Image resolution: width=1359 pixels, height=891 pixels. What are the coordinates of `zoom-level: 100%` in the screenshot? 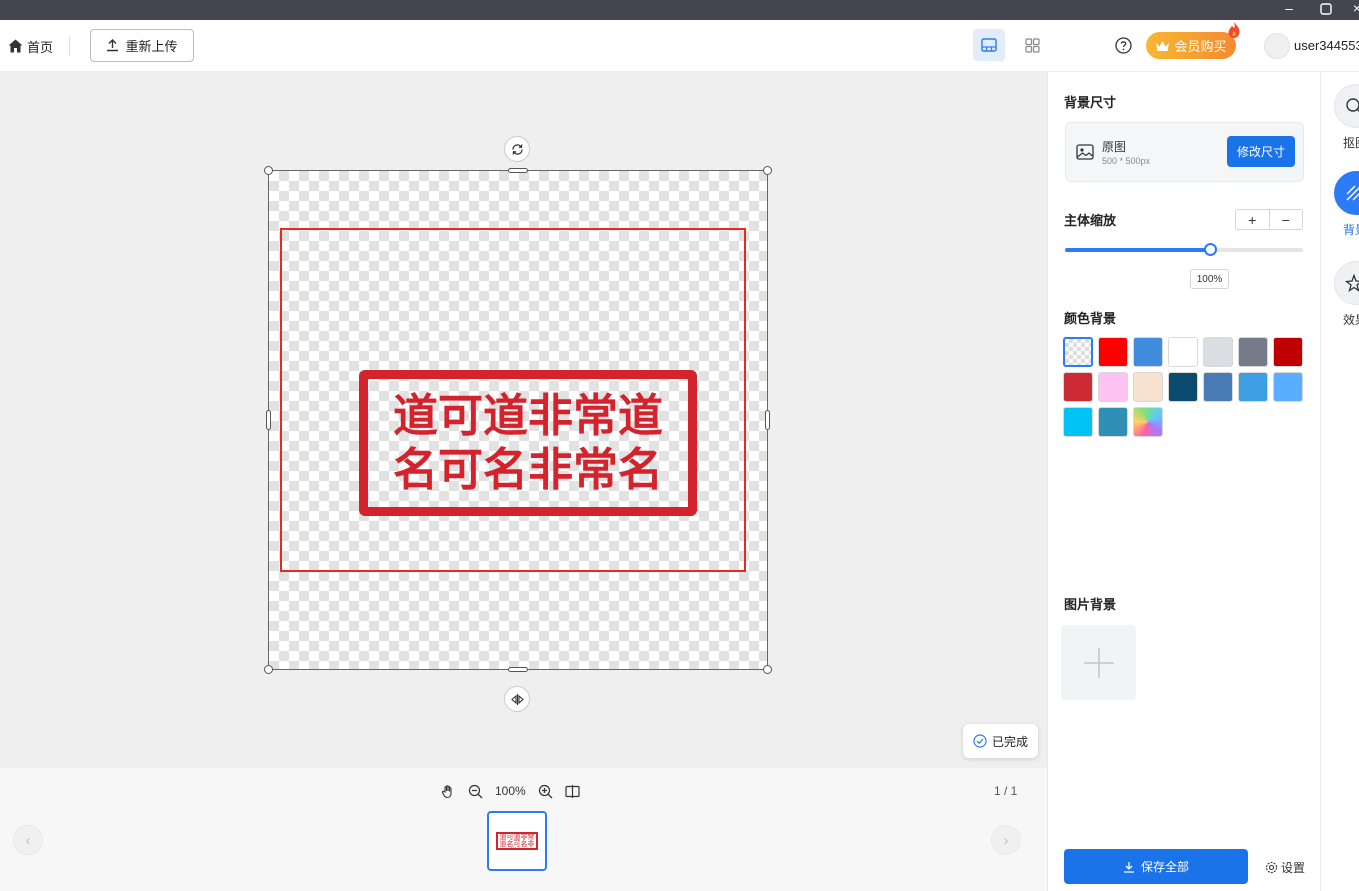 It's located at (510, 791).